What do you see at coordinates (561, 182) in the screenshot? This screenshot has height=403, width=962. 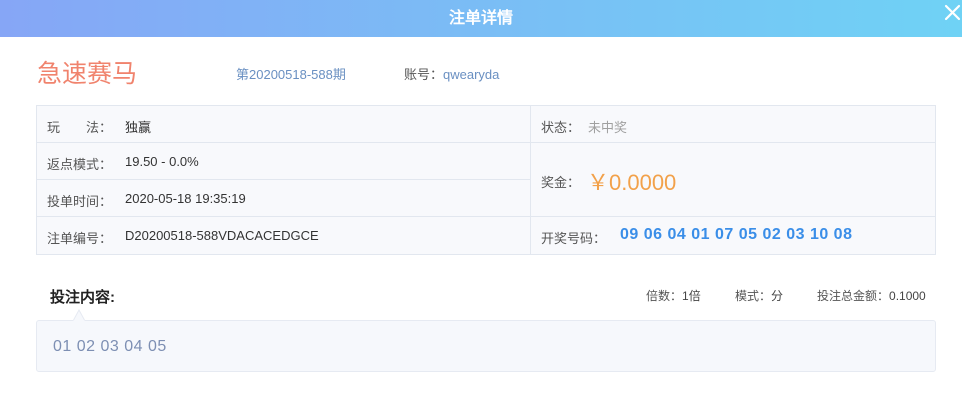 I see `prize-label: 奖金：` at bounding box center [561, 182].